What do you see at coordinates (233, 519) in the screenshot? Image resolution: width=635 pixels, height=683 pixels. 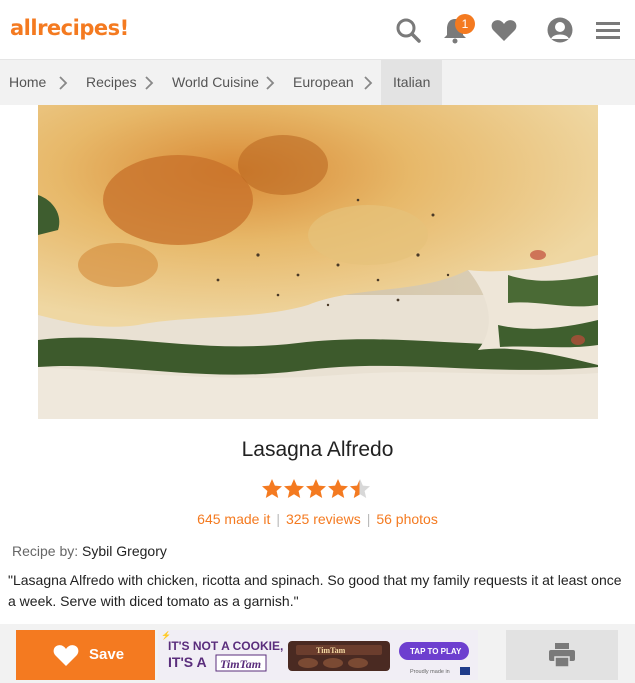 I see `made-it-link: 645 made it` at bounding box center [233, 519].